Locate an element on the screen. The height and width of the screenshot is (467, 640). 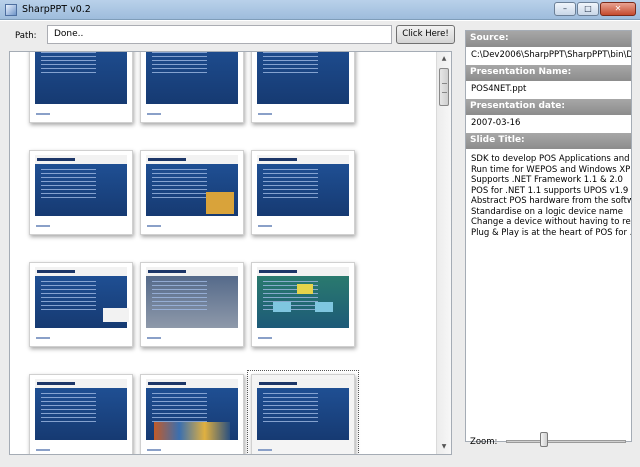
slide-title-line: Abstract POS hardware from the software is located at coordinates (551, 201).